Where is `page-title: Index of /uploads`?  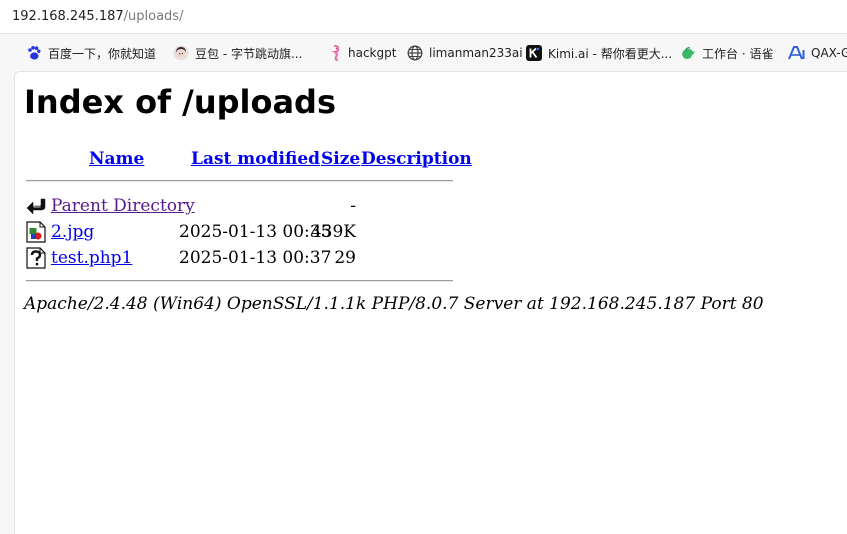 page-title: Index of /uploads is located at coordinates (180, 102).